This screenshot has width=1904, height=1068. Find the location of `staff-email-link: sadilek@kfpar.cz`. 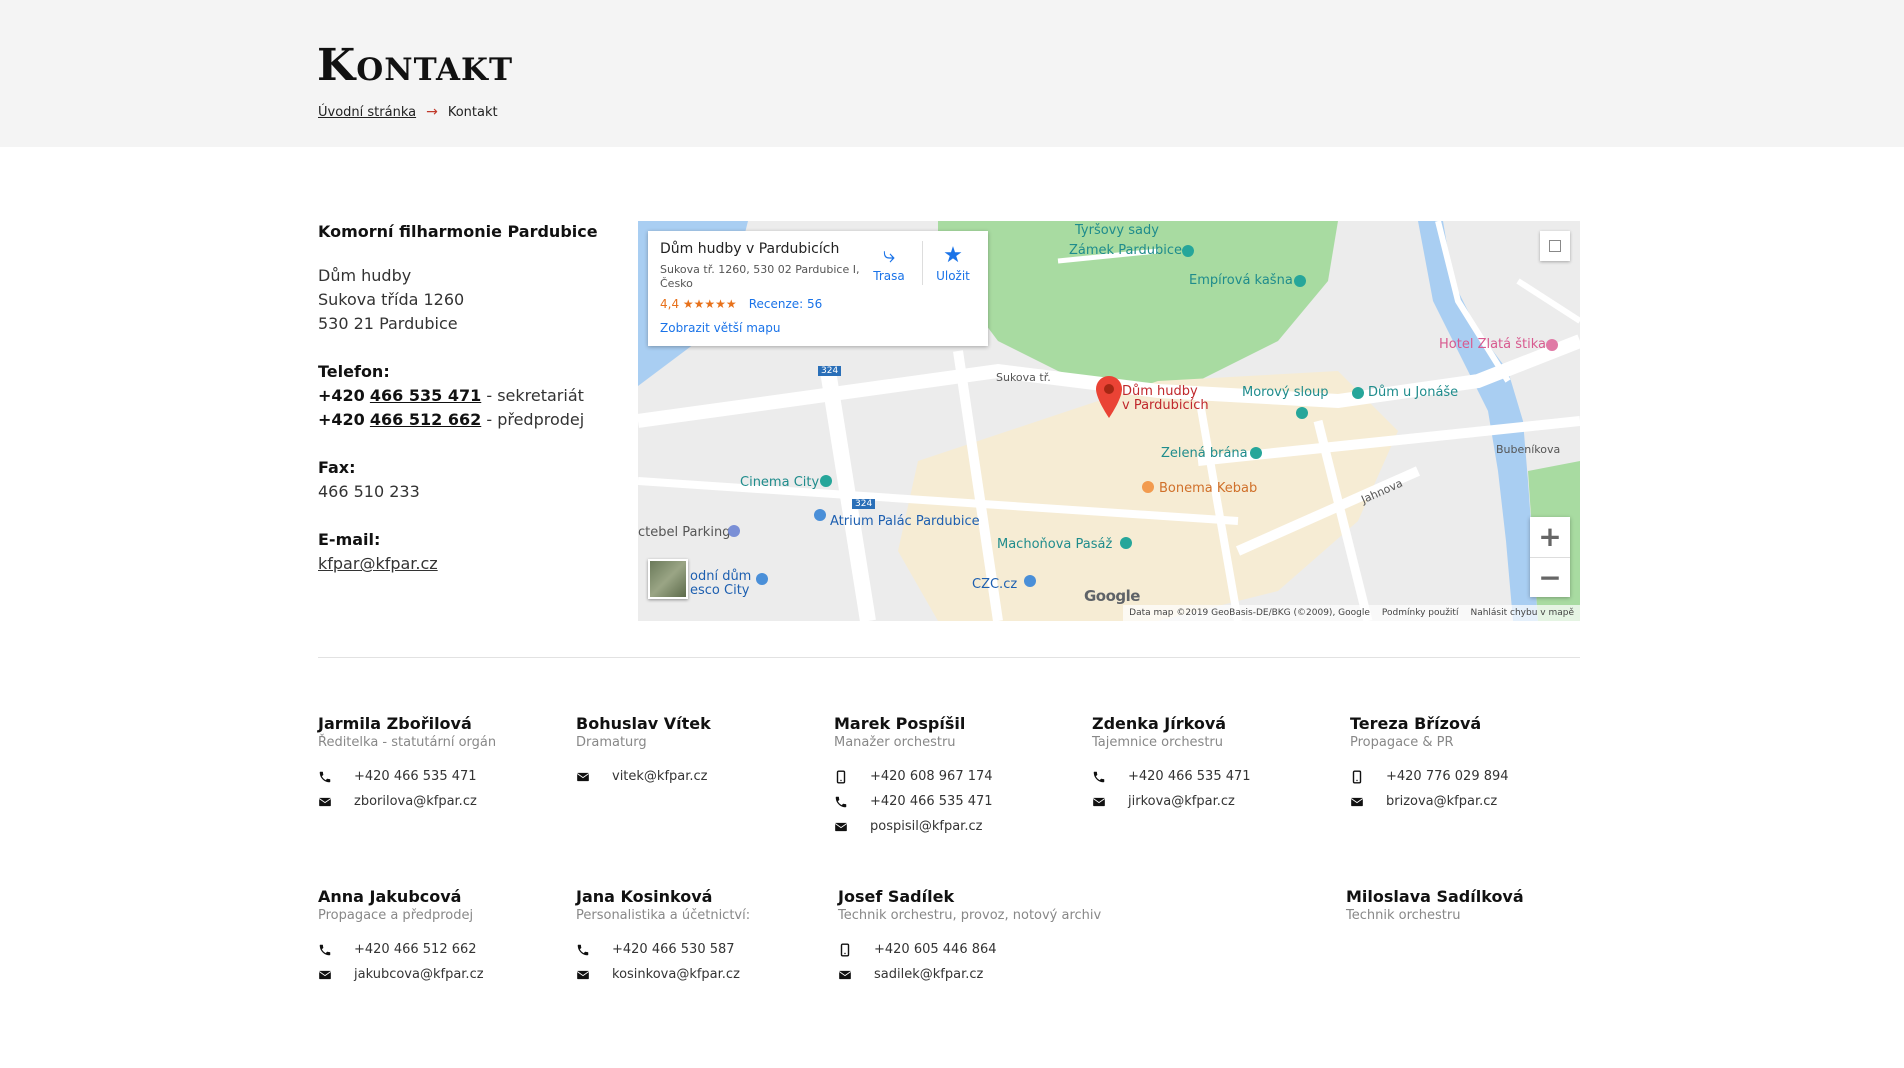

staff-email-link: sadilek@kfpar.cz is located at coordinates (928, 974).